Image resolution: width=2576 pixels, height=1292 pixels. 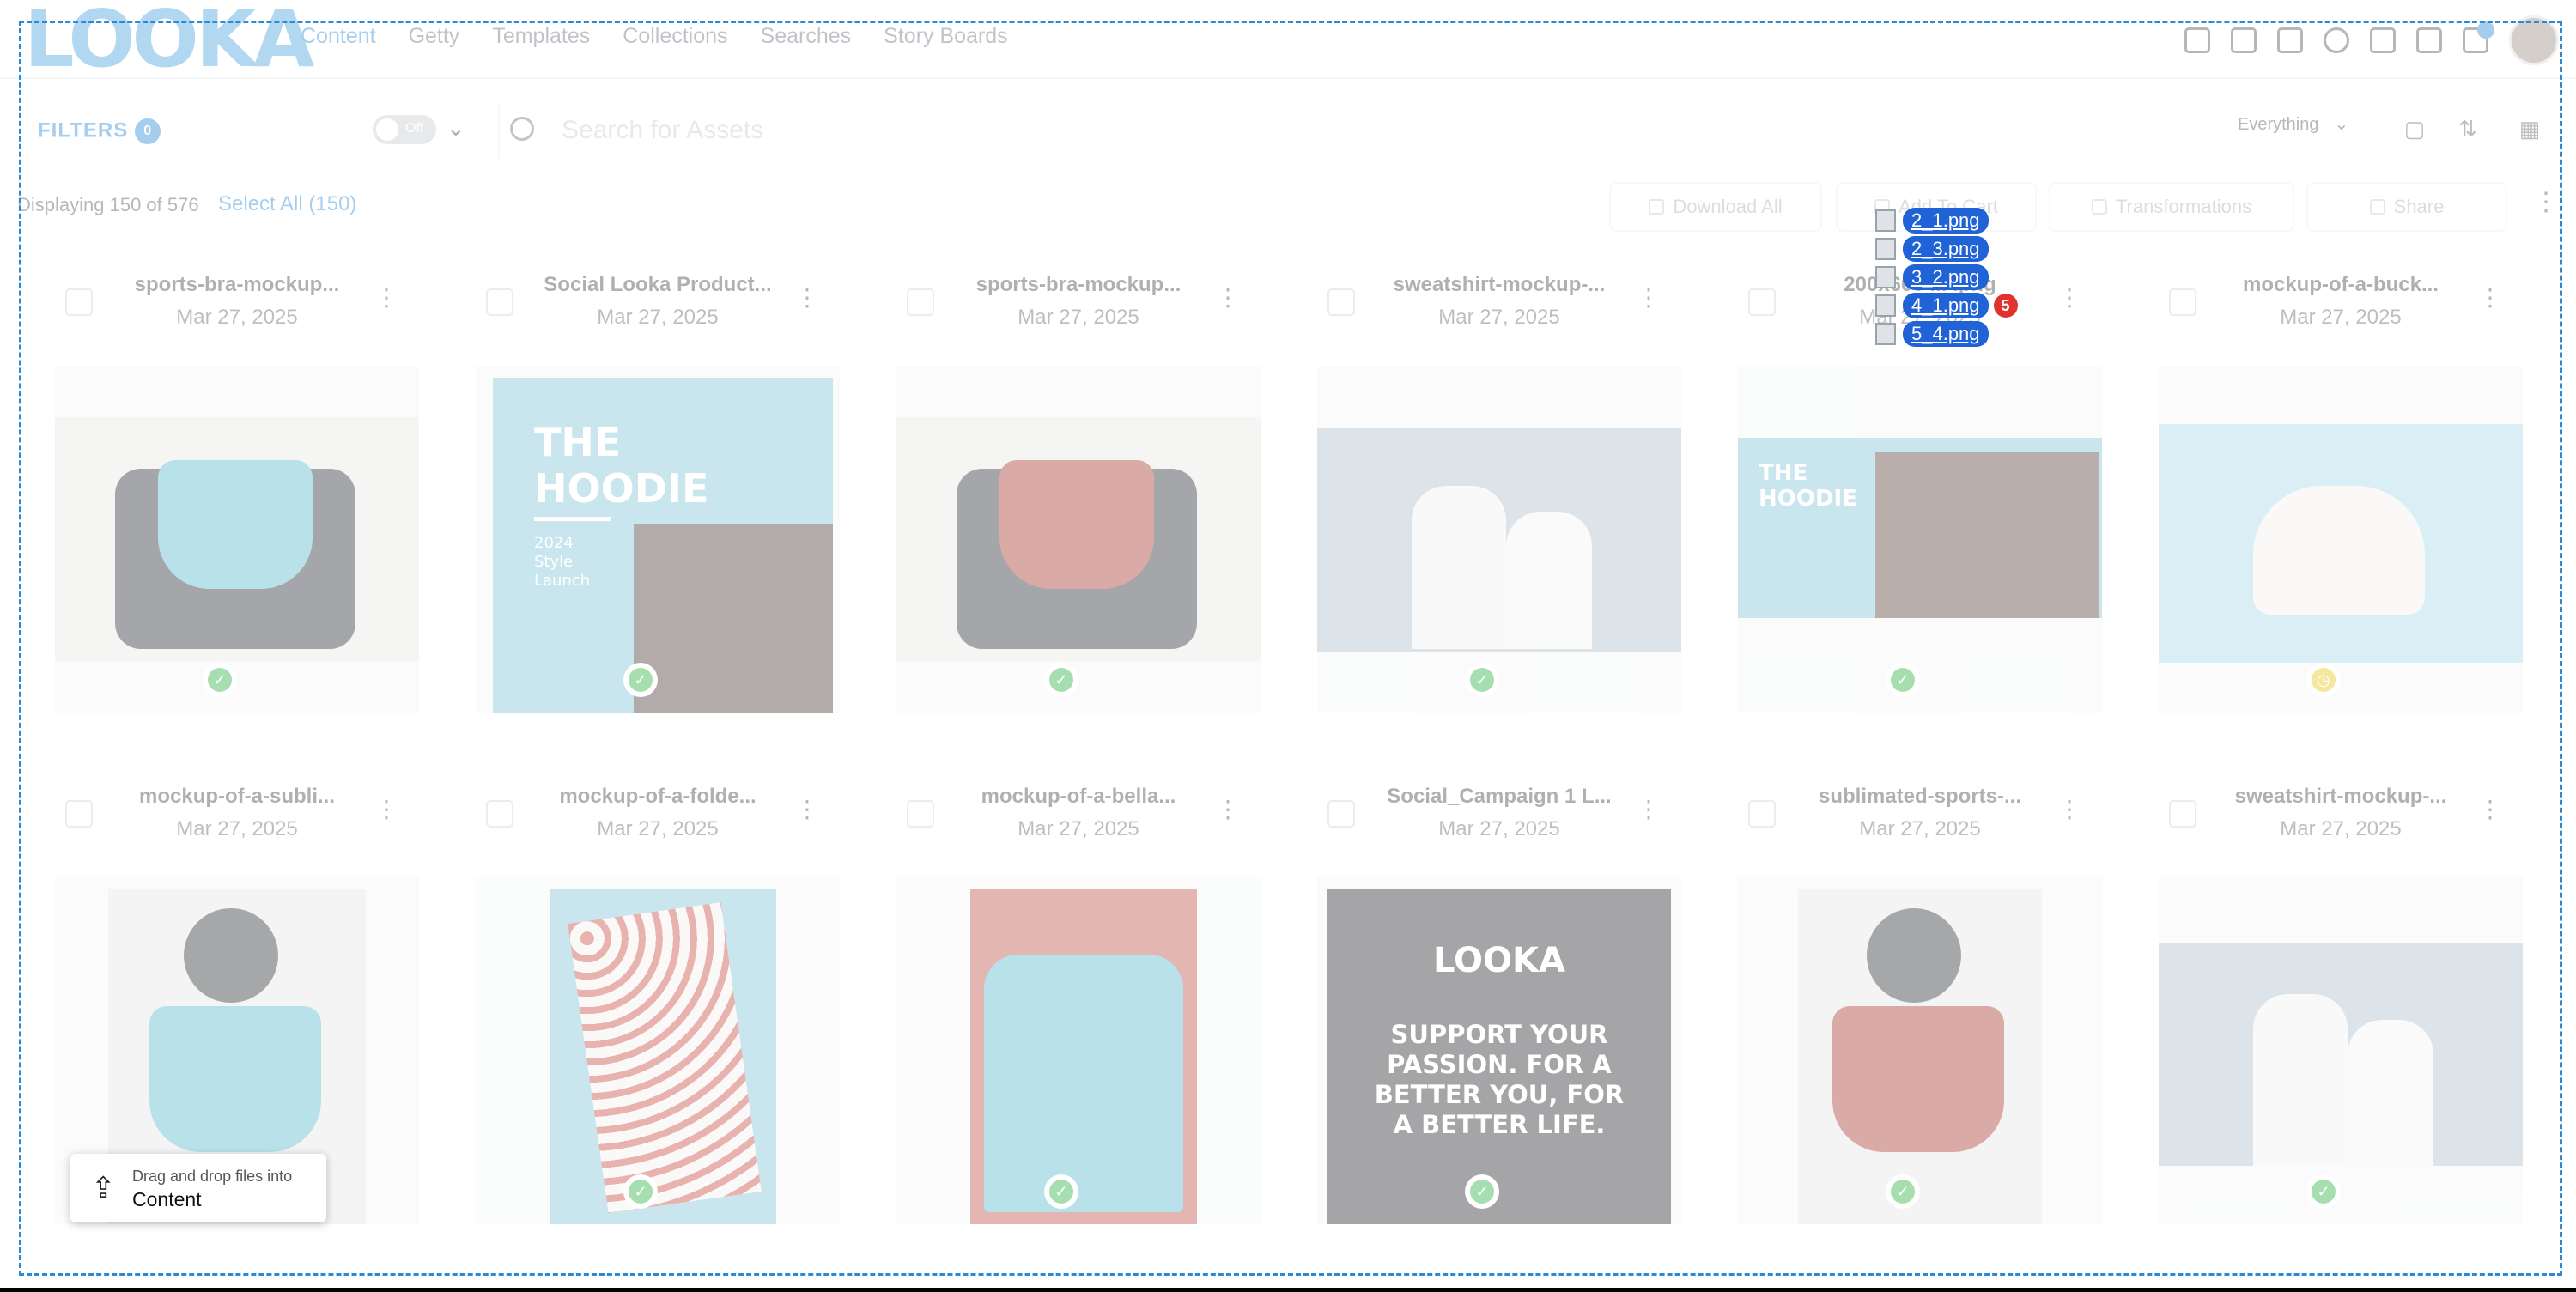 What do you see at coordinates (2534, 40) in the screenshot?
I see `avatar` at bounding box center [2534, 40].